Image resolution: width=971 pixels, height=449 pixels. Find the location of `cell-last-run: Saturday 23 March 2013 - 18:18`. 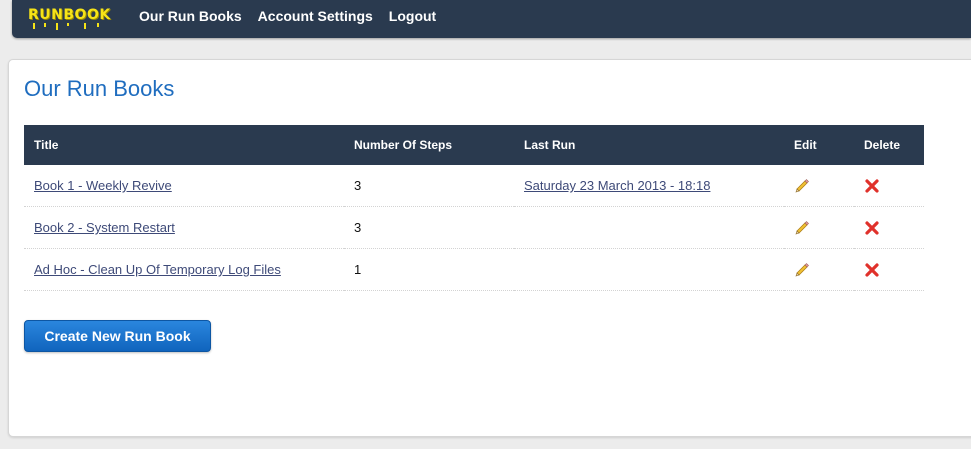

cell-last-run: Saturday 23 March 2013 - 18:18 is located at coordinates (649, 186).